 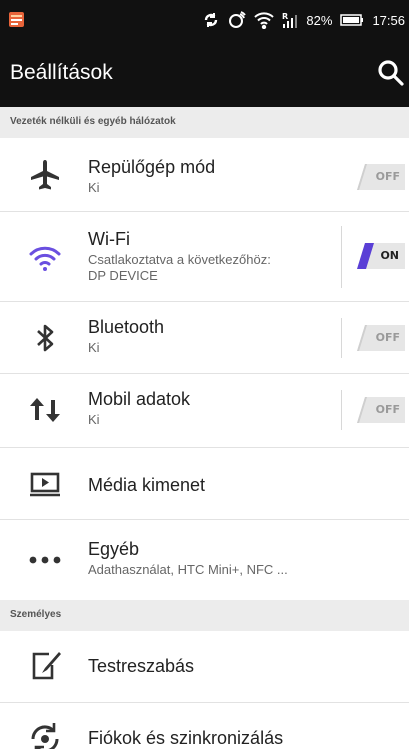 I want to click on battery-percent: 82%, so click(x=319, y=20).